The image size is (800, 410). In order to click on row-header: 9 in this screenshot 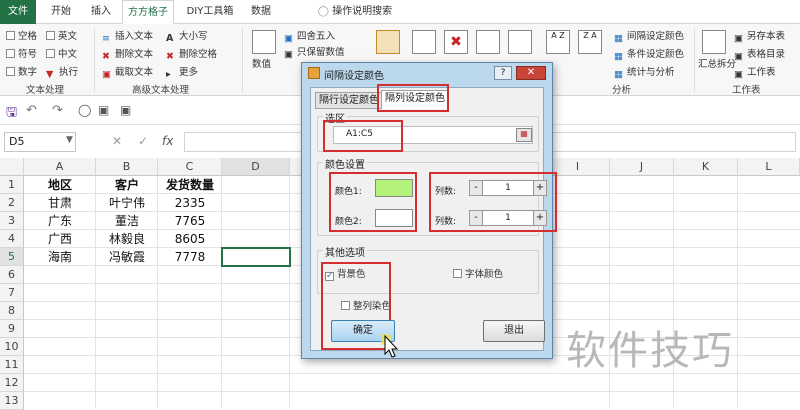, I will do `click(12, 329)`.